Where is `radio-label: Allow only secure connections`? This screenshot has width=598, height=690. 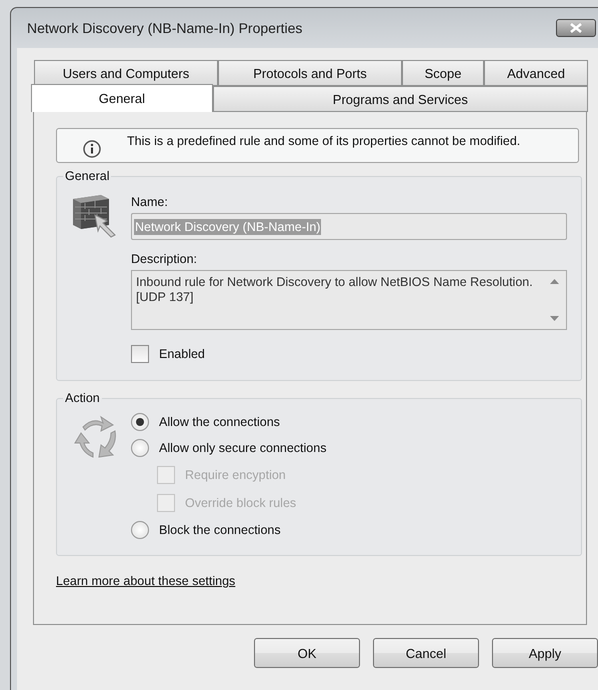
radio-label: Allow only secure connections is located at coordinates (242, 448).